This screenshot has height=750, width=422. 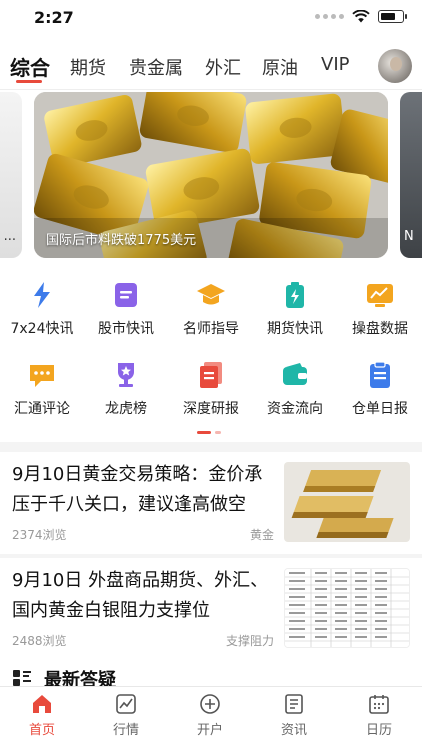 I want to click on market-chart-icon, so click(x=126, y=704).